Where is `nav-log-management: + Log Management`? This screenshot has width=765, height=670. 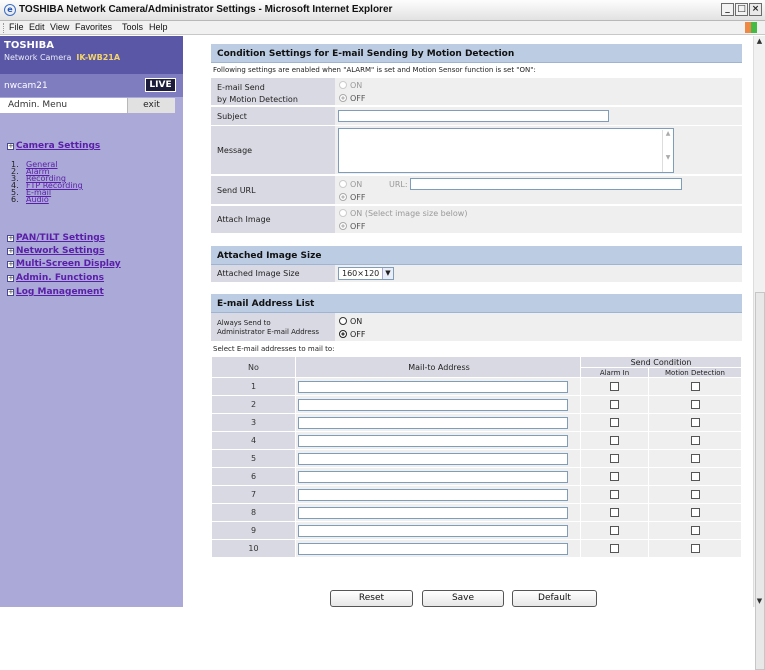 nav-log-management: + Log Management is located at coordinates (55, 292).